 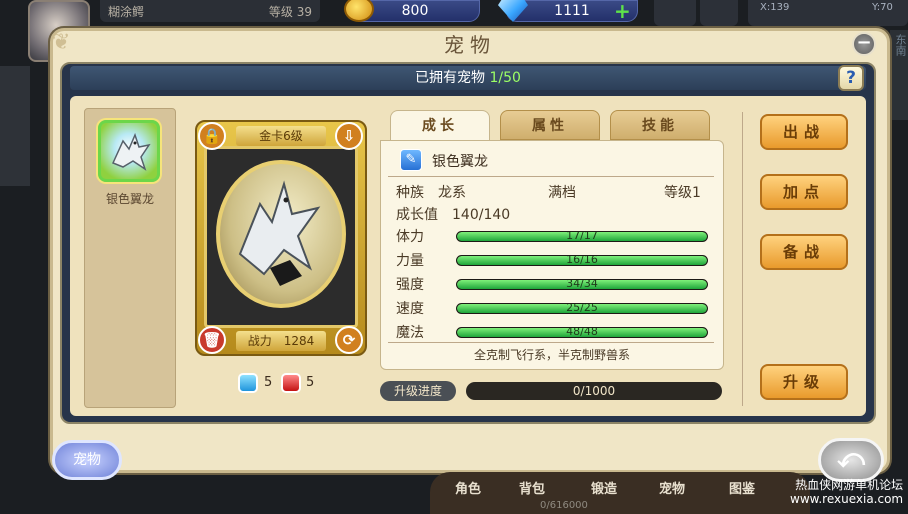 I want to click on gold-value: 800, so click(x=415, y=11).